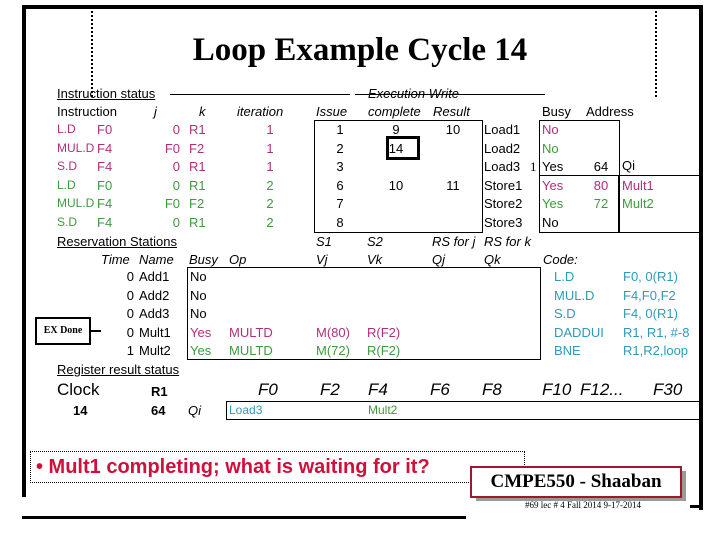  Describe the element at coordinates (375, 241) in the screenshot. I see `s2-header: S2` at that location.